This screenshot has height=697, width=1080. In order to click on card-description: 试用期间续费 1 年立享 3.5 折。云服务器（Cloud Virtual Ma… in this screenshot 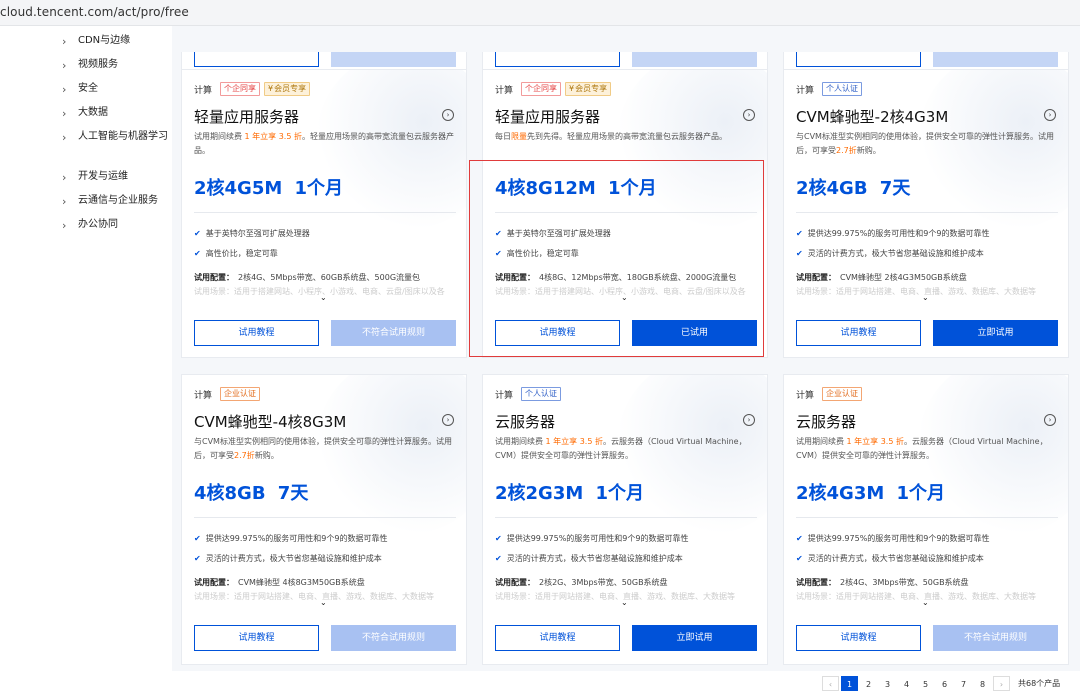, I will do `click(621, 448)`.